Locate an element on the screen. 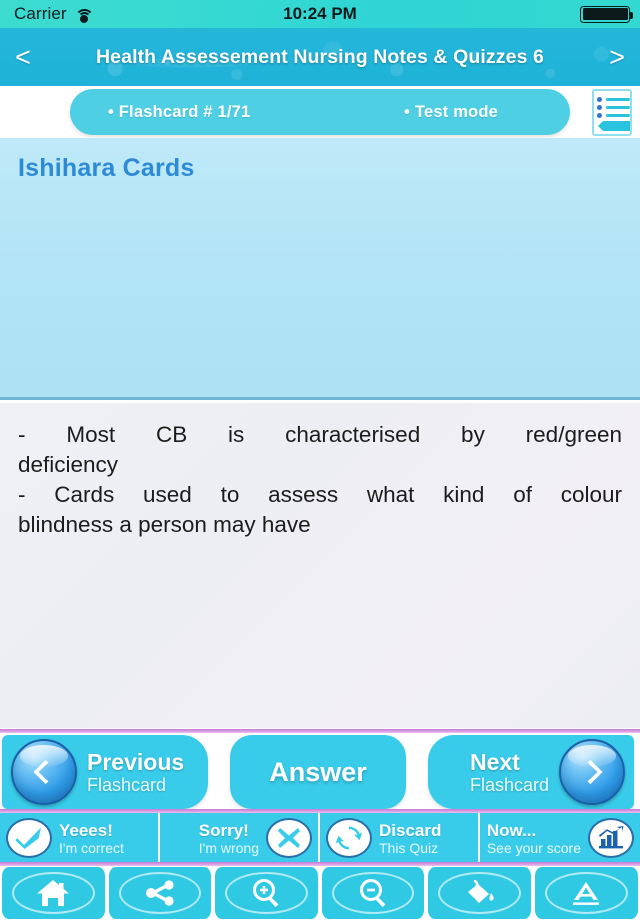  font-size-icon is located at coordinates (586, 893).